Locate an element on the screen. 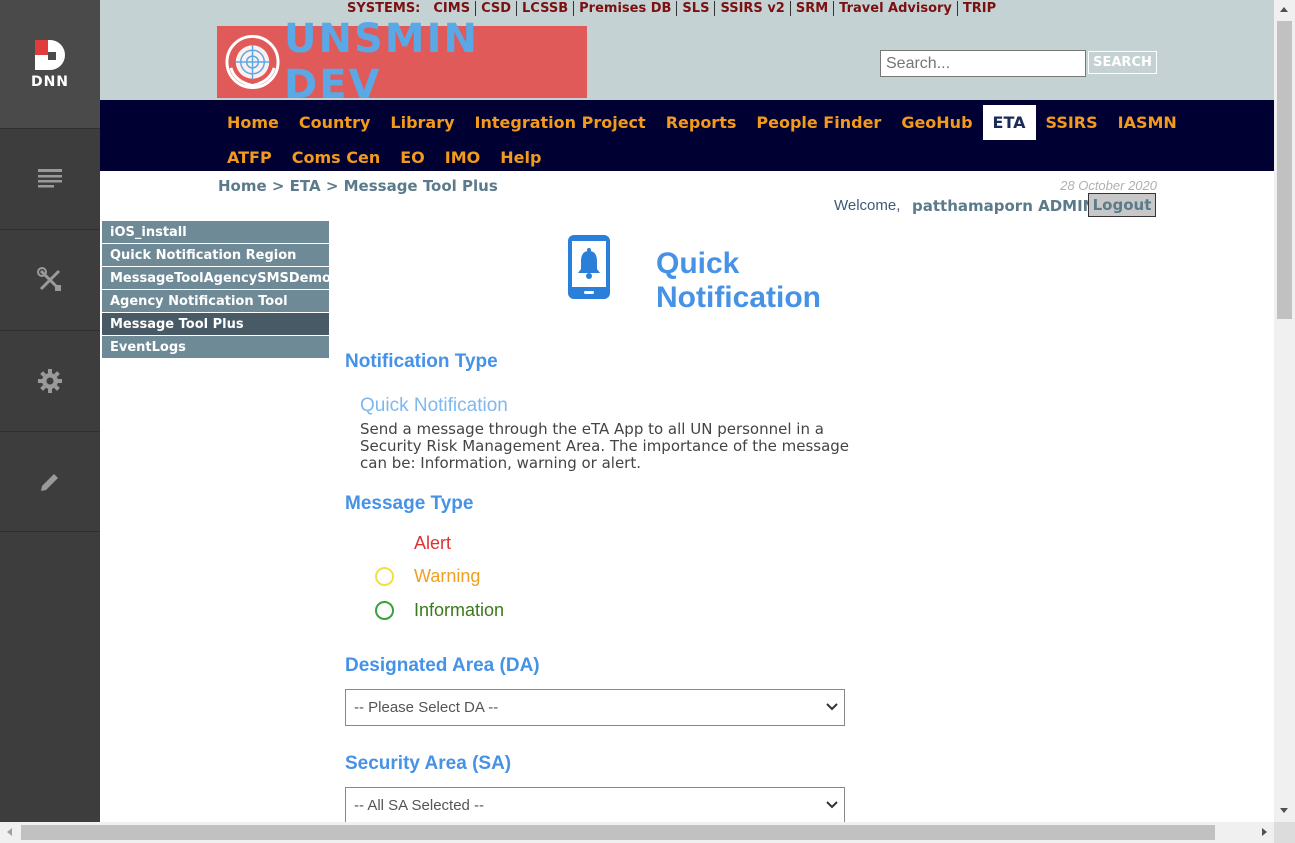 The image size is (1295, 843). nav-integration-project: Integration Project is located at coordinates (560, 122).